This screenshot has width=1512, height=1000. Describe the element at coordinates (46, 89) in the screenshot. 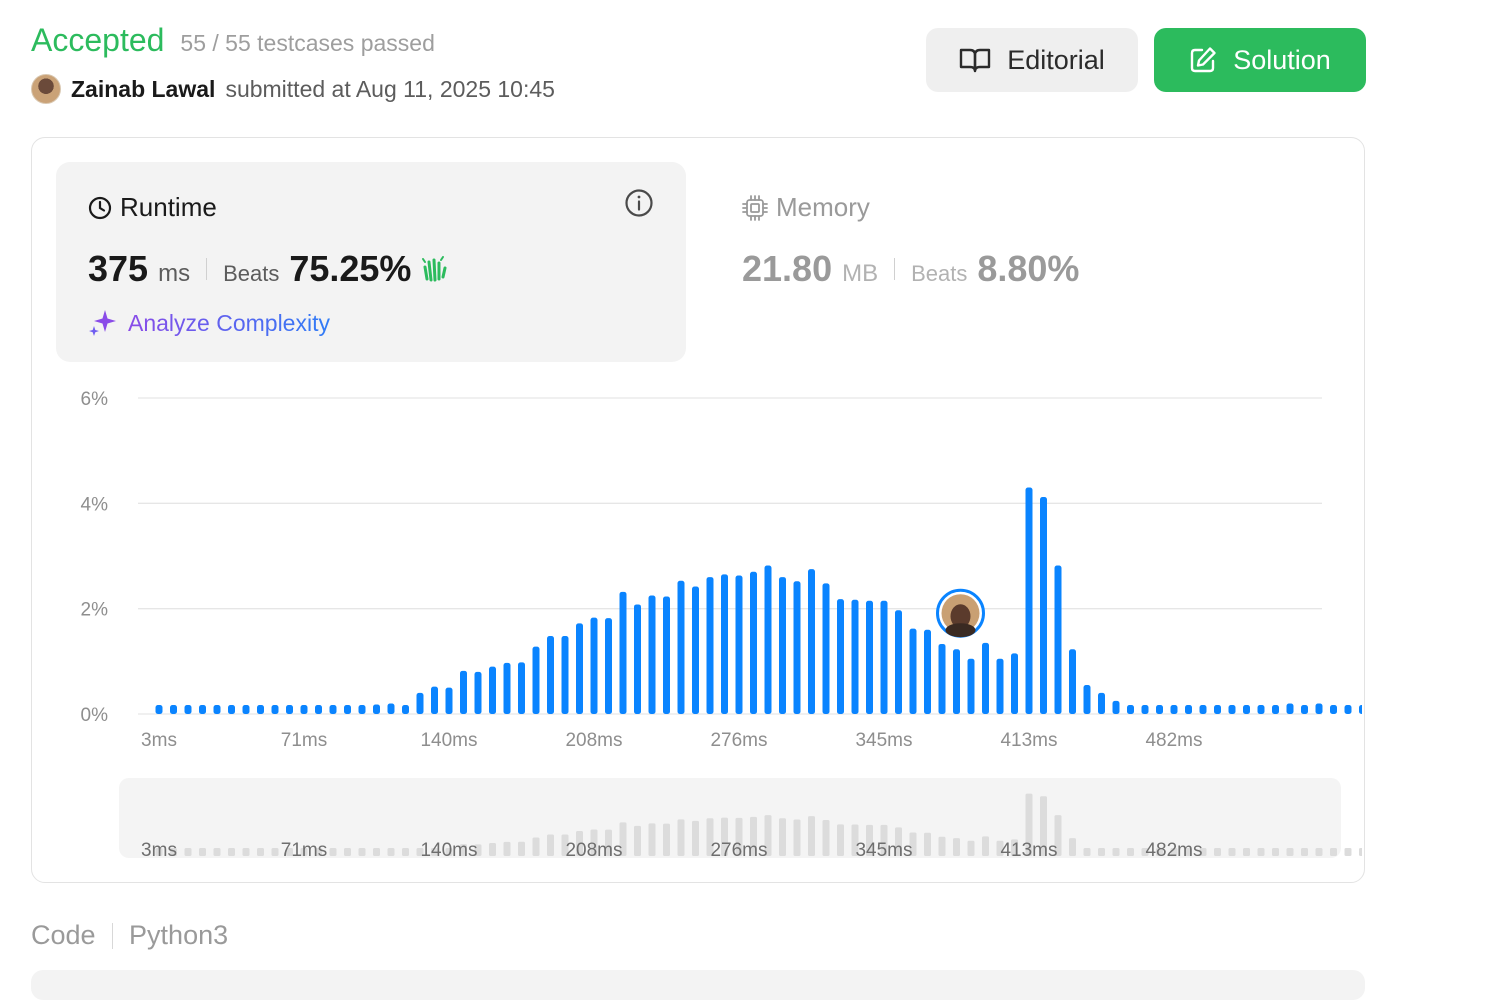

I see `avatar` at that location.